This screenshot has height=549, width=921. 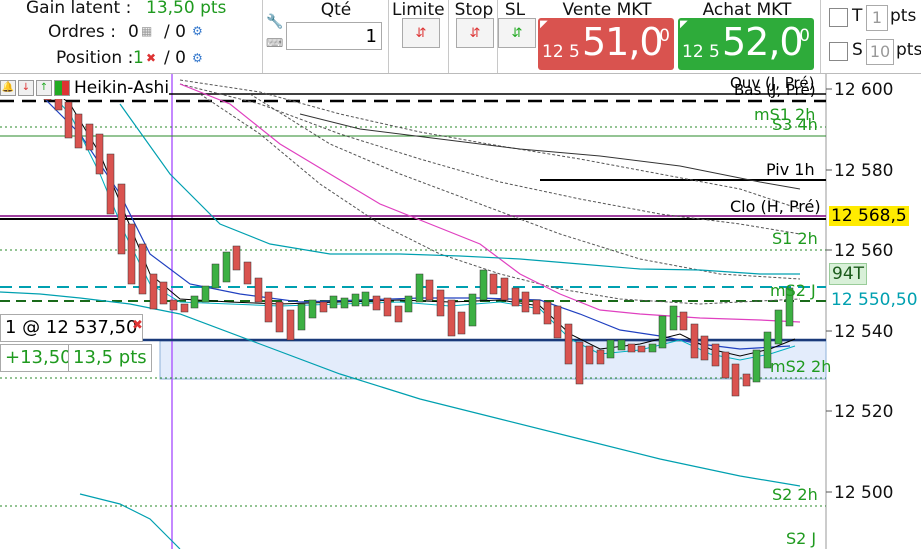 What do you see at coordinates (863, 90) in the screenshot?
I see `y-tick-label: 12 600` at bounding box center [863, 90].